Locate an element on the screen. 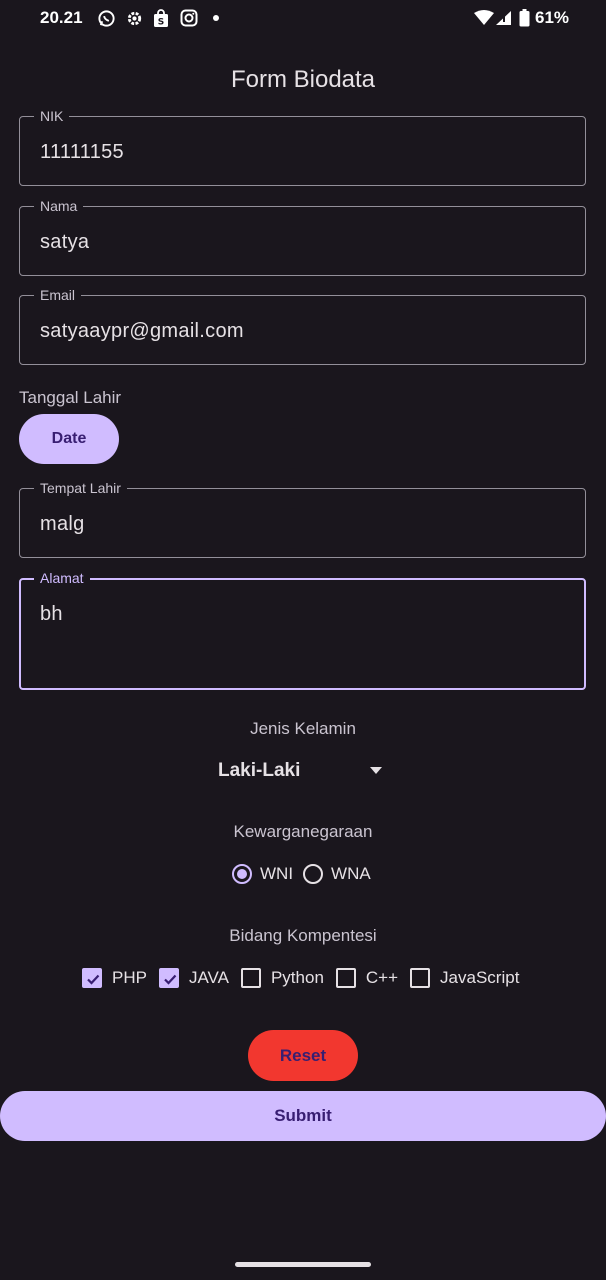 This screenshot has width=606, height=1280. jenis-kelamin-dropdown: Laki-Laki is located at coordinates (303, 771).